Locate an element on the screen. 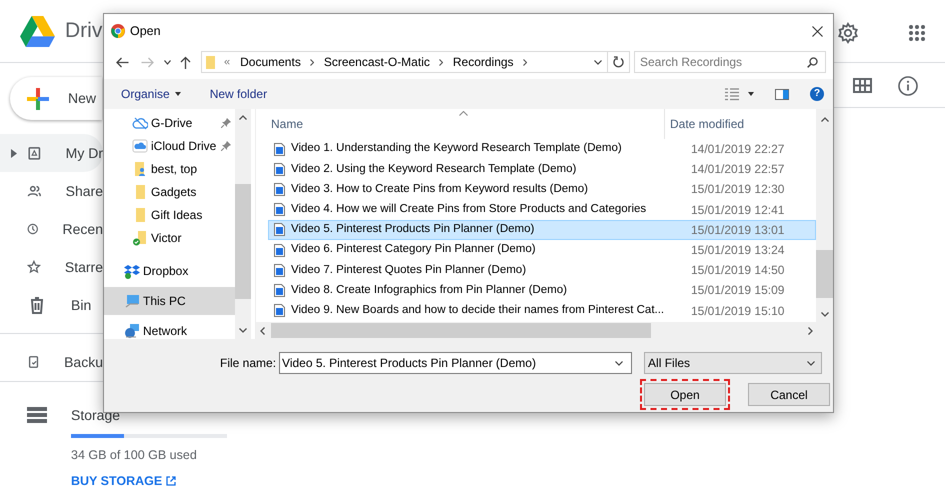  sidebar-item: My Dr is located at coordinates (51, 153).